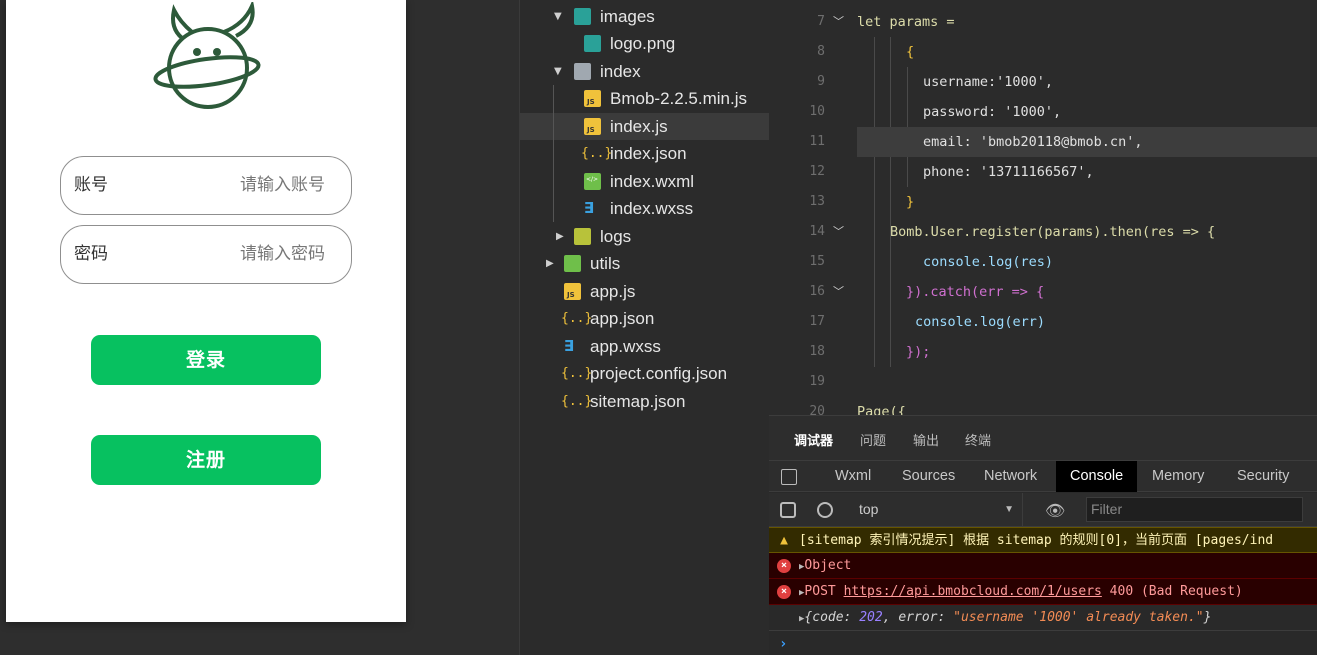  I want to click on inspect-element-icon, so click(789, 477).